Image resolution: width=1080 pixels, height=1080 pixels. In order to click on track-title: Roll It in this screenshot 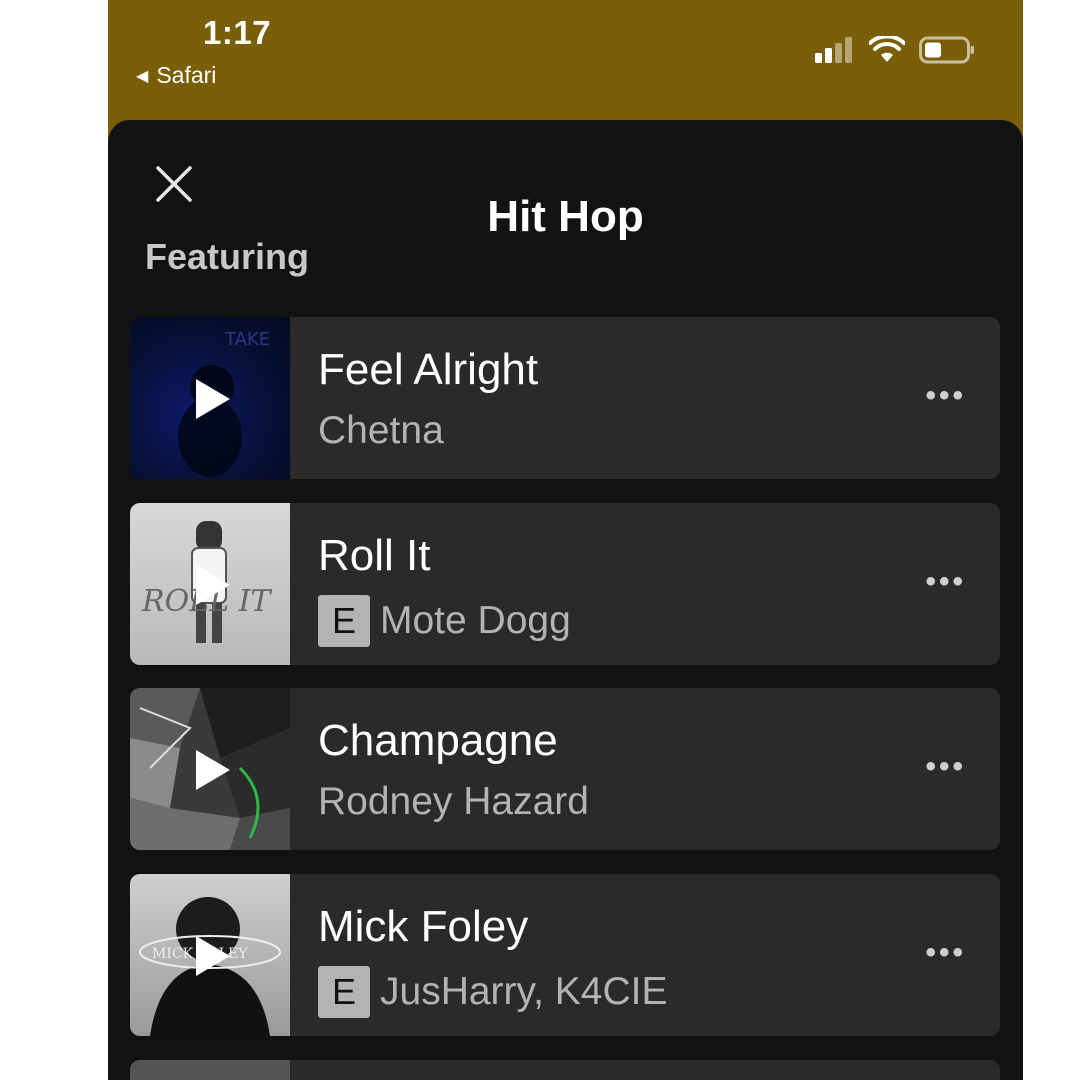, I will do `click(374, 555)`.